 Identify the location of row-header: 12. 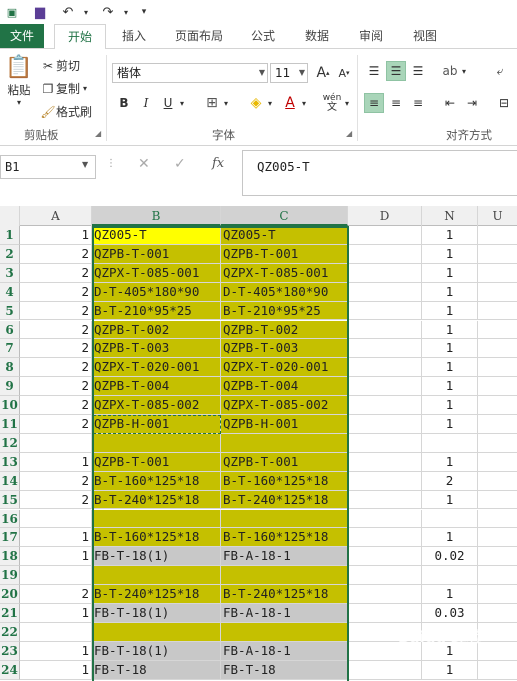
(10, 443).